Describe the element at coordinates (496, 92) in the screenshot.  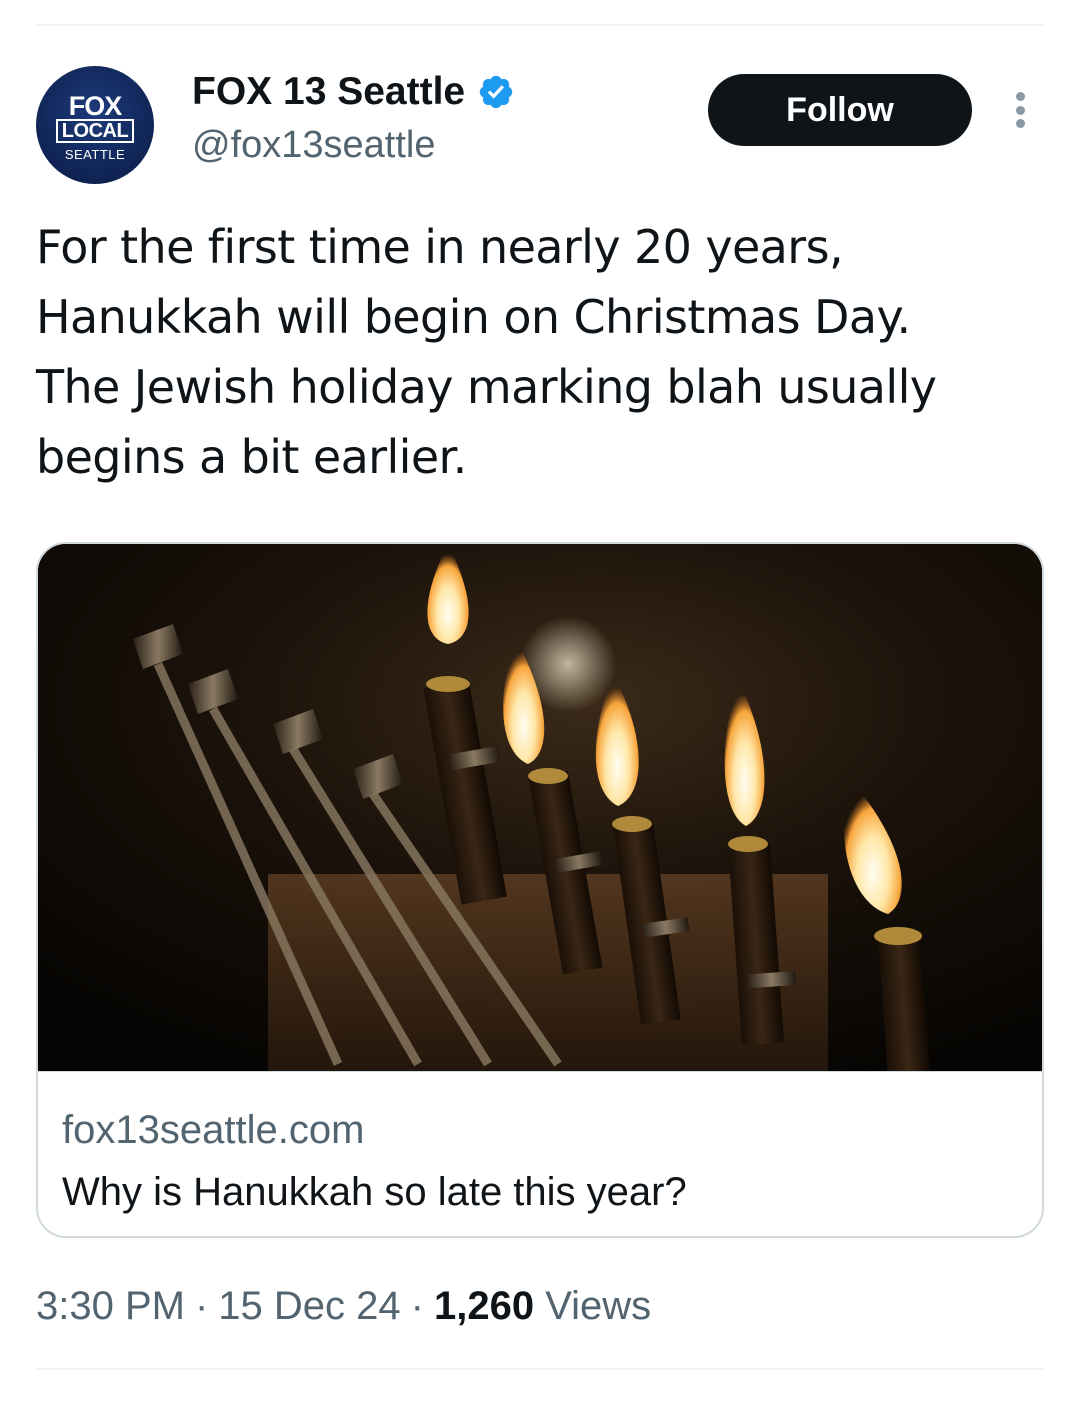
I see `verified-badge-icon` at that location.